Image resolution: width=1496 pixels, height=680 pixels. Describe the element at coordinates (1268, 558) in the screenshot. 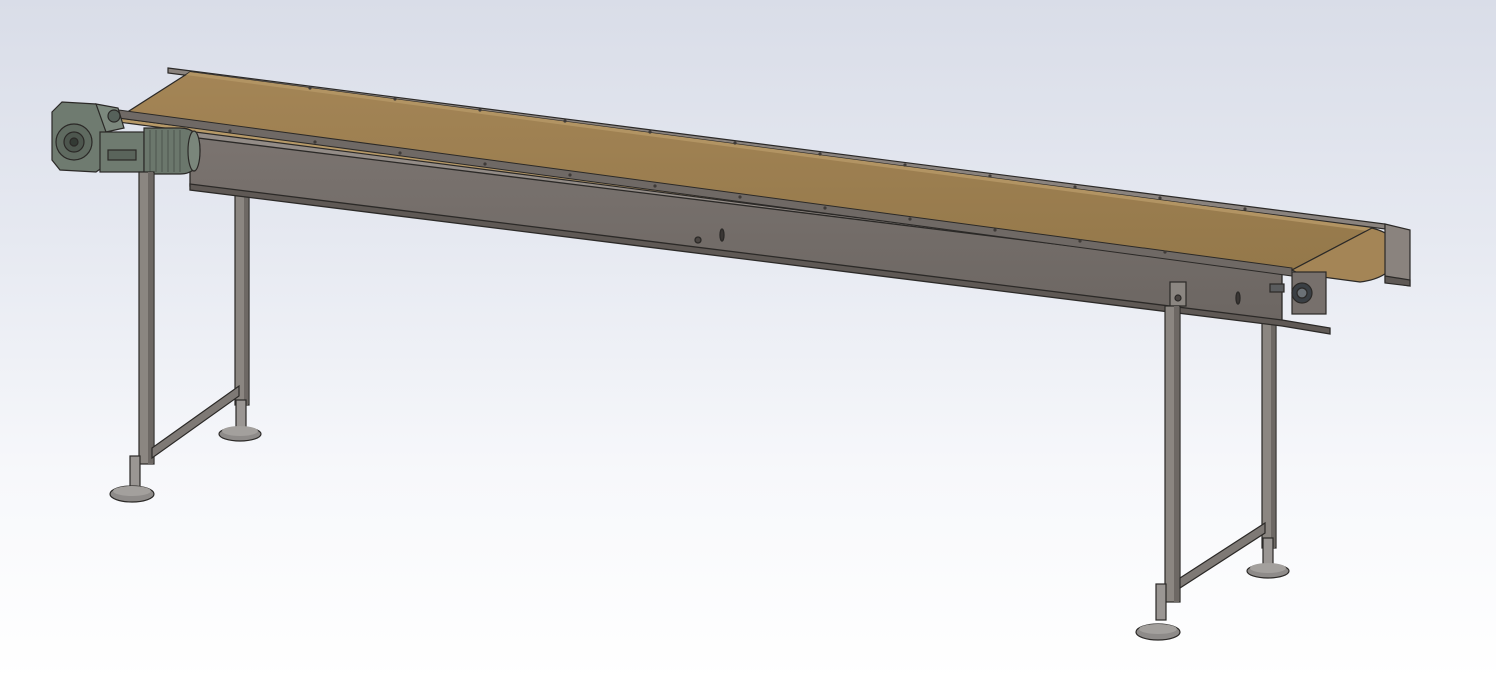

I see `leveling-foot-right-back` at that location.